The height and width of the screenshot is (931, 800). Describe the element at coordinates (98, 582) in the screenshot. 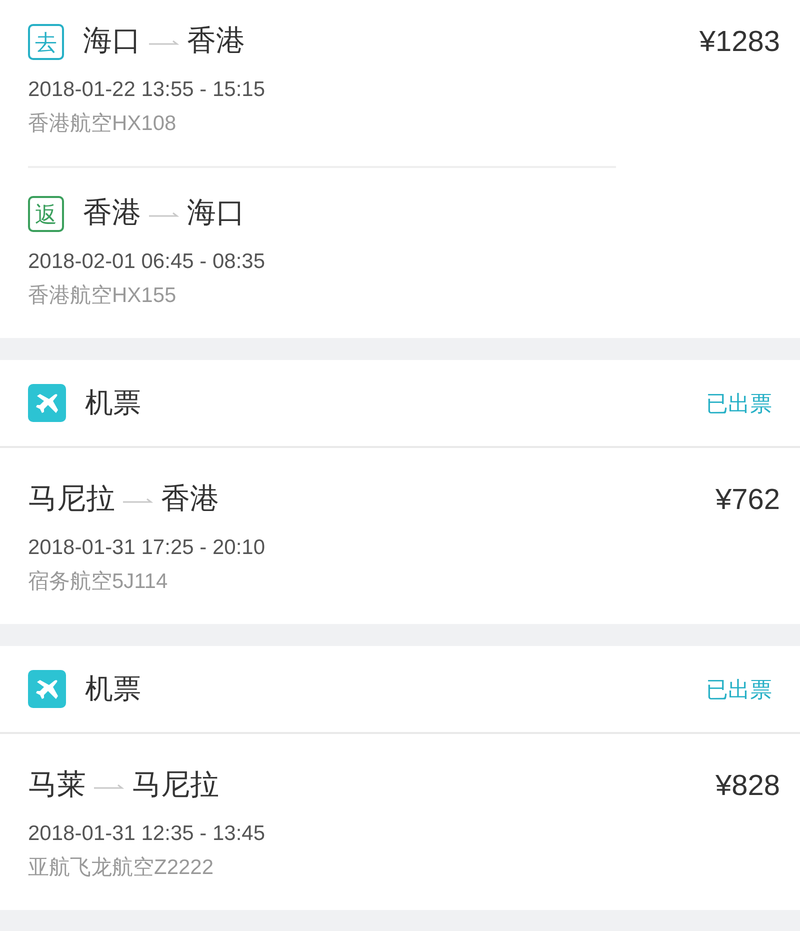

I see `flight-number: 宿务航空5J114` at that location.